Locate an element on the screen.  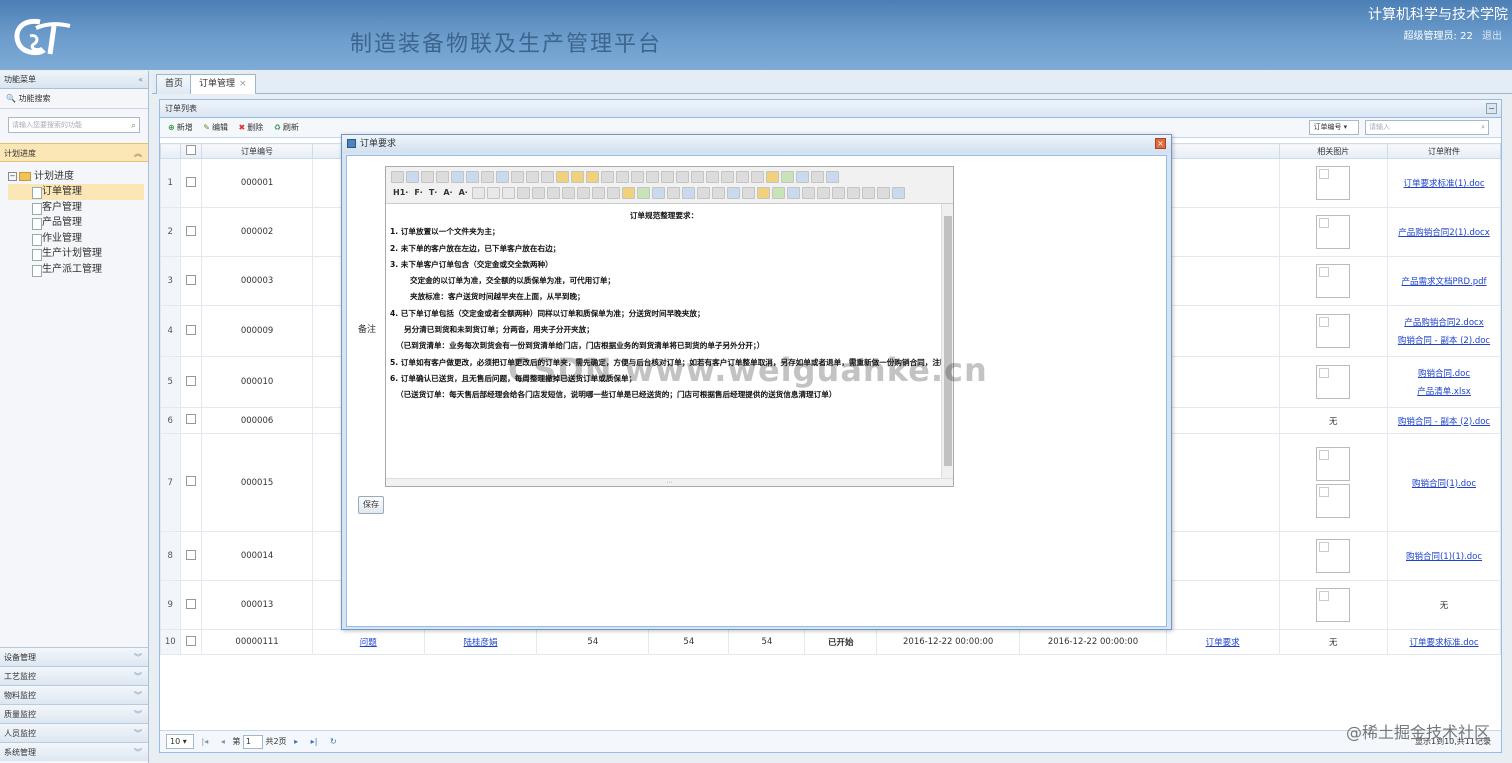
filter-input: 请输入 ⌕ is located at coordinates (1427, 127).